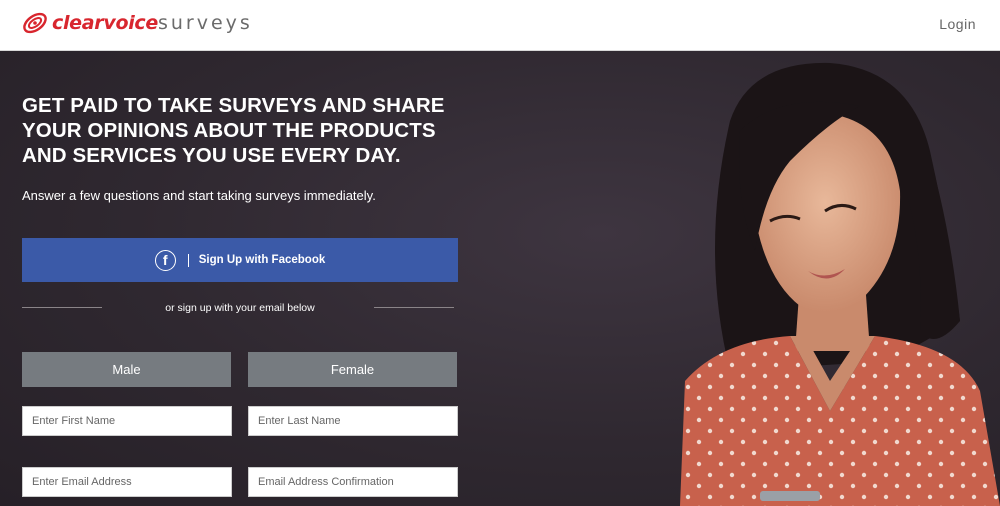 The image size is (1000, 506). I want to click on facebook-icon: f, so click(165, 260).